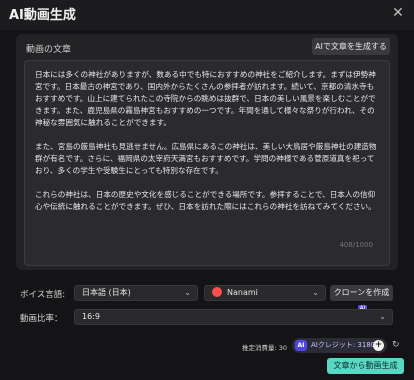 This screenshot has width=414, height=380. Describe the element at coordinates (365, 366) in the screenshot. I see `generate-video-button: 文章から動画生成` at that location.